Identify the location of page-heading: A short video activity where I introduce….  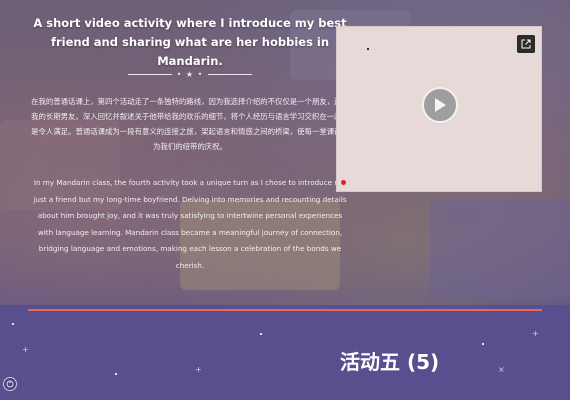
(190, 42).